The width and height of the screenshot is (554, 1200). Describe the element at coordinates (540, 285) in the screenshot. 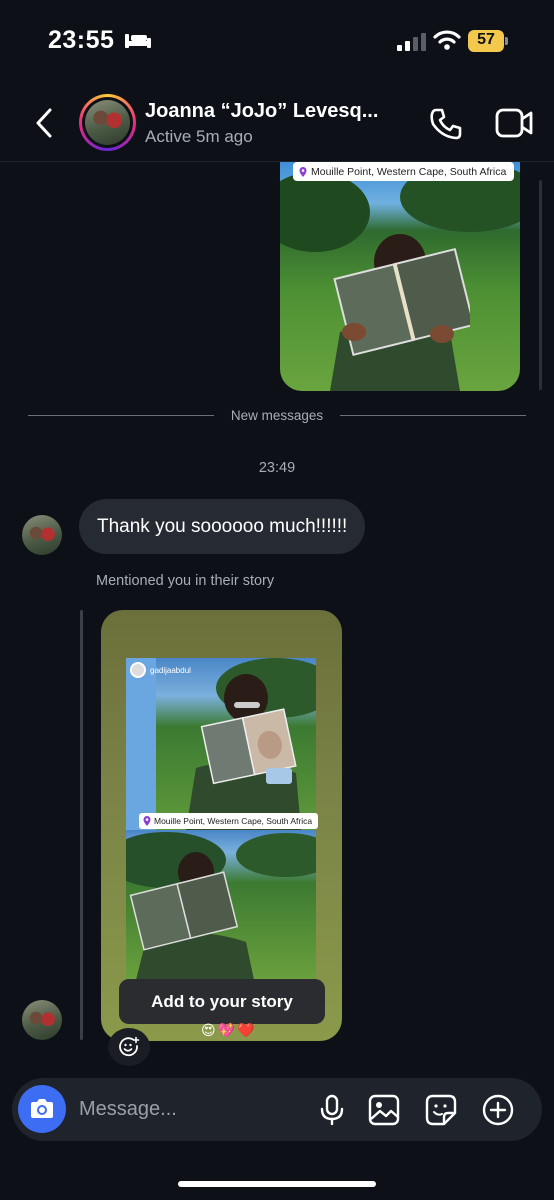

I see `scroll-indicator` at that location.